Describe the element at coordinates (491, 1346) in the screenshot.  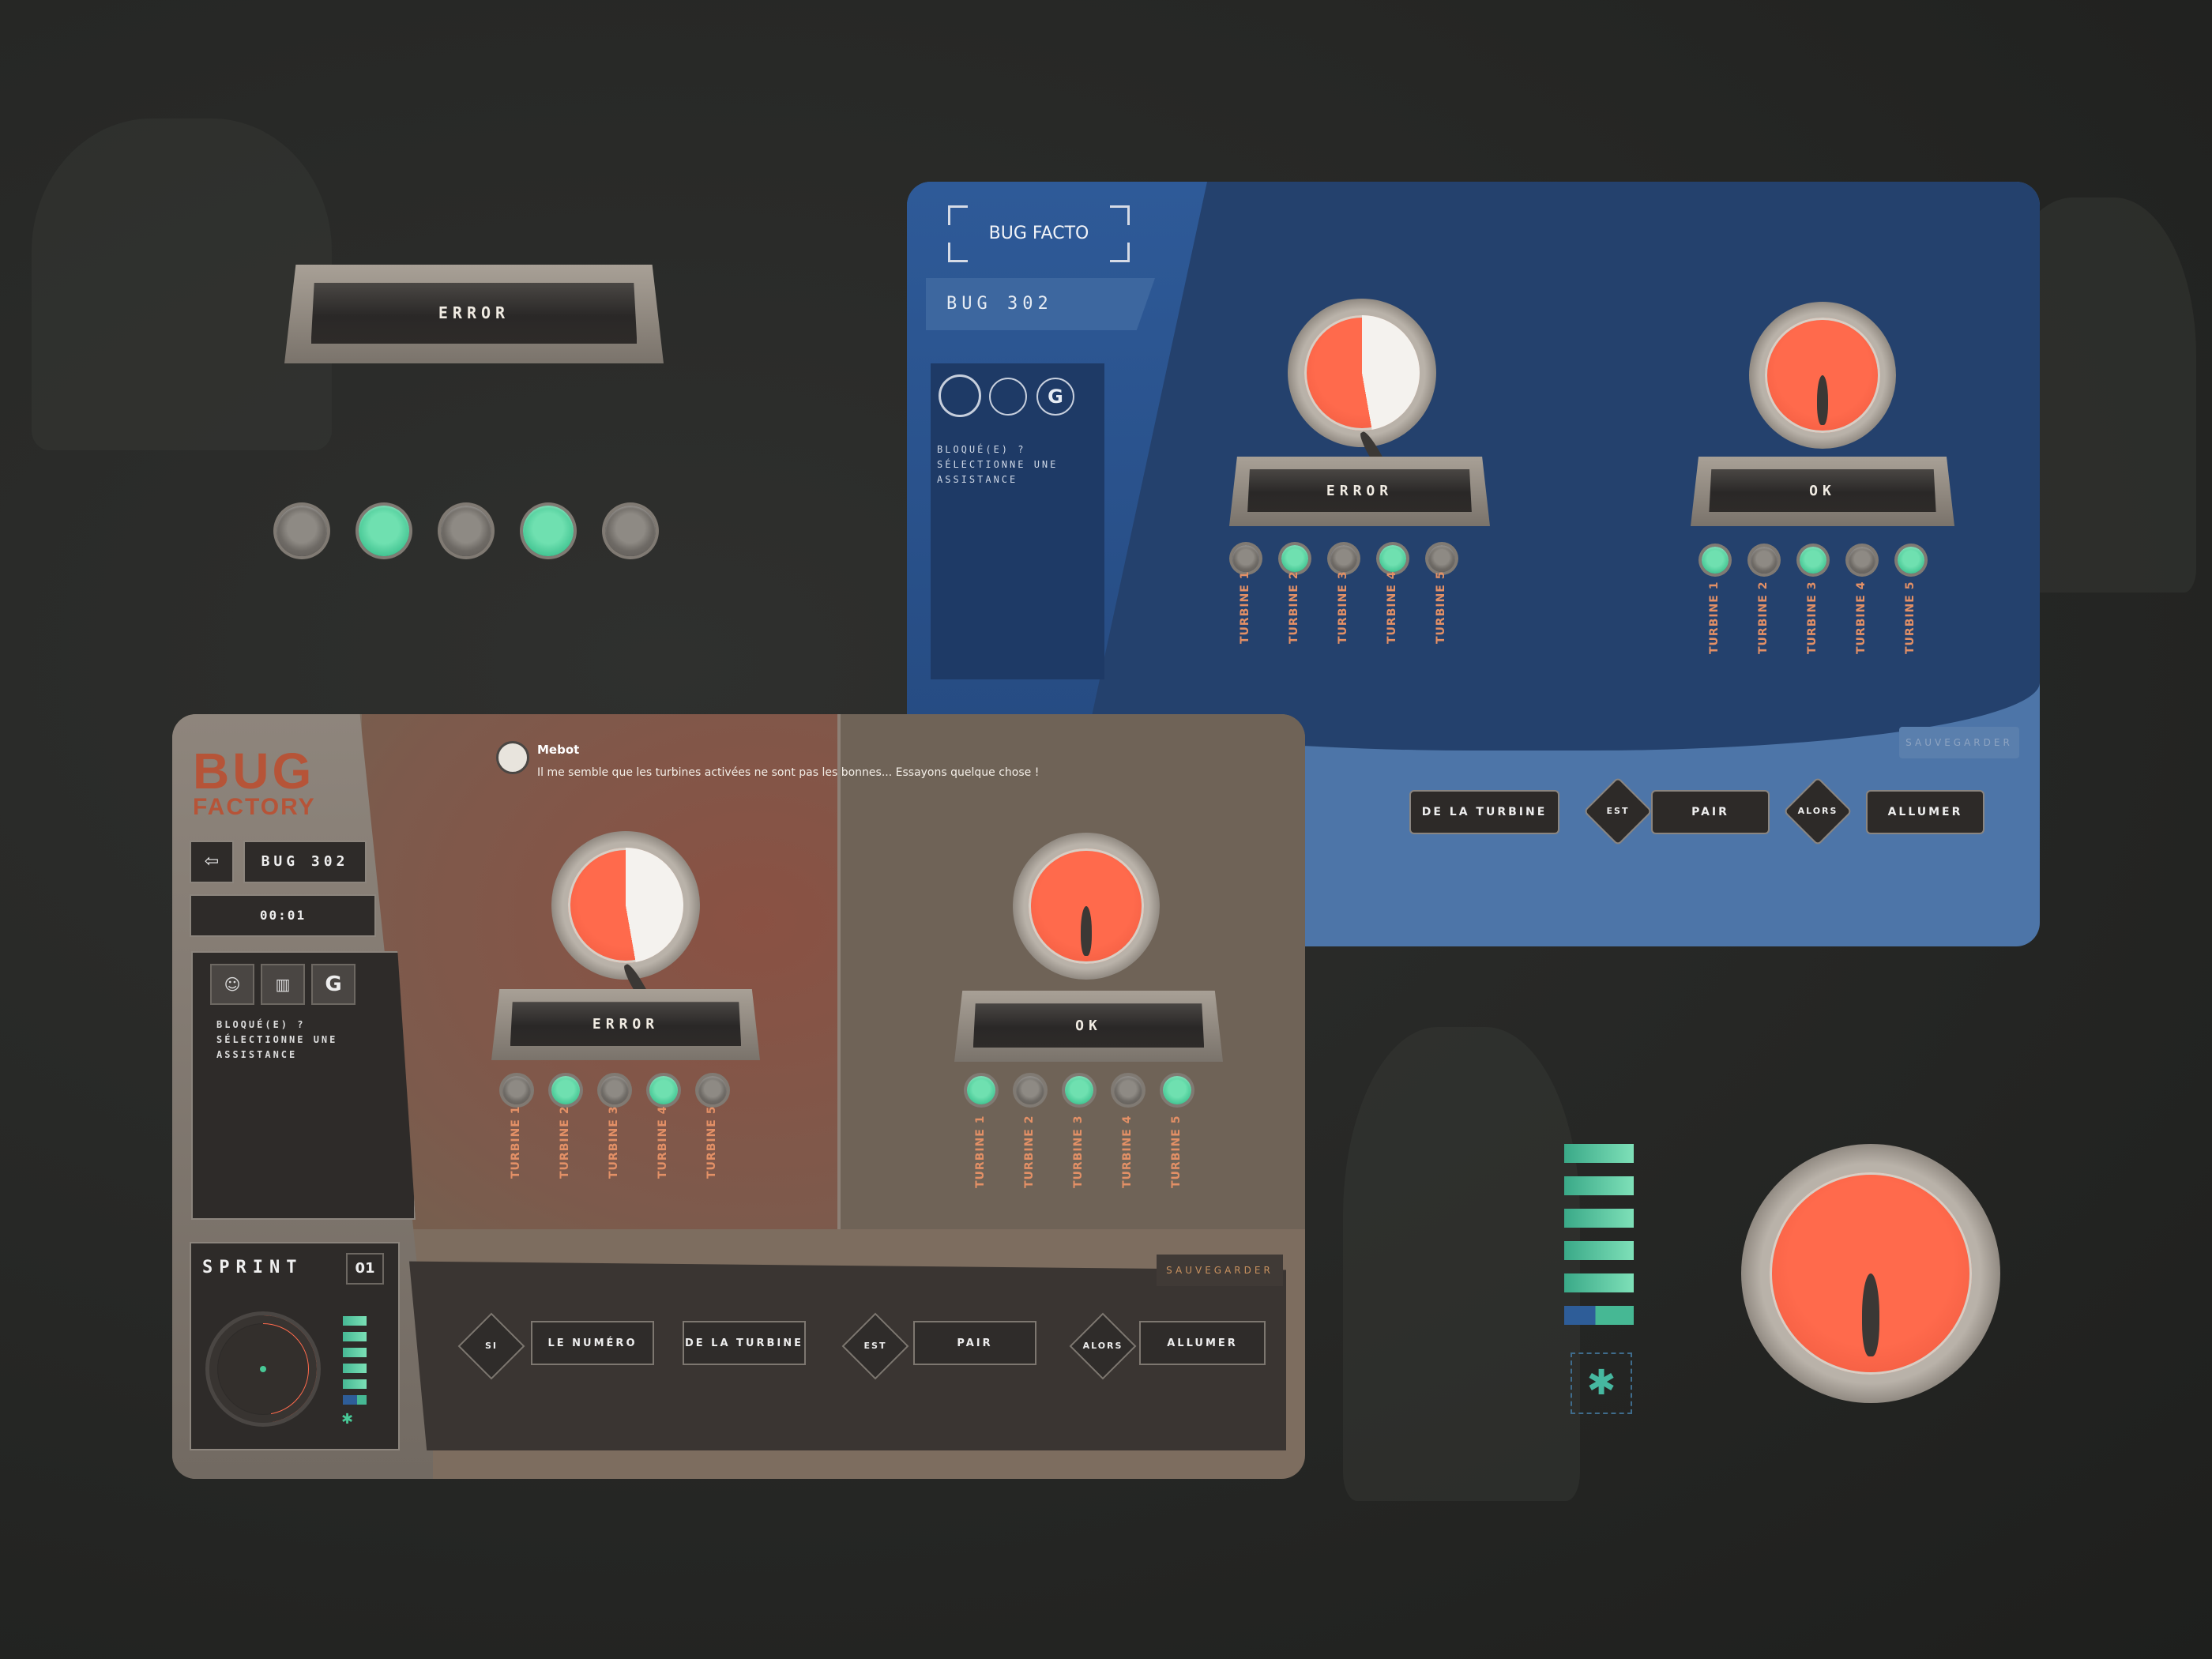
I see `sequence-label: SI` at that location.